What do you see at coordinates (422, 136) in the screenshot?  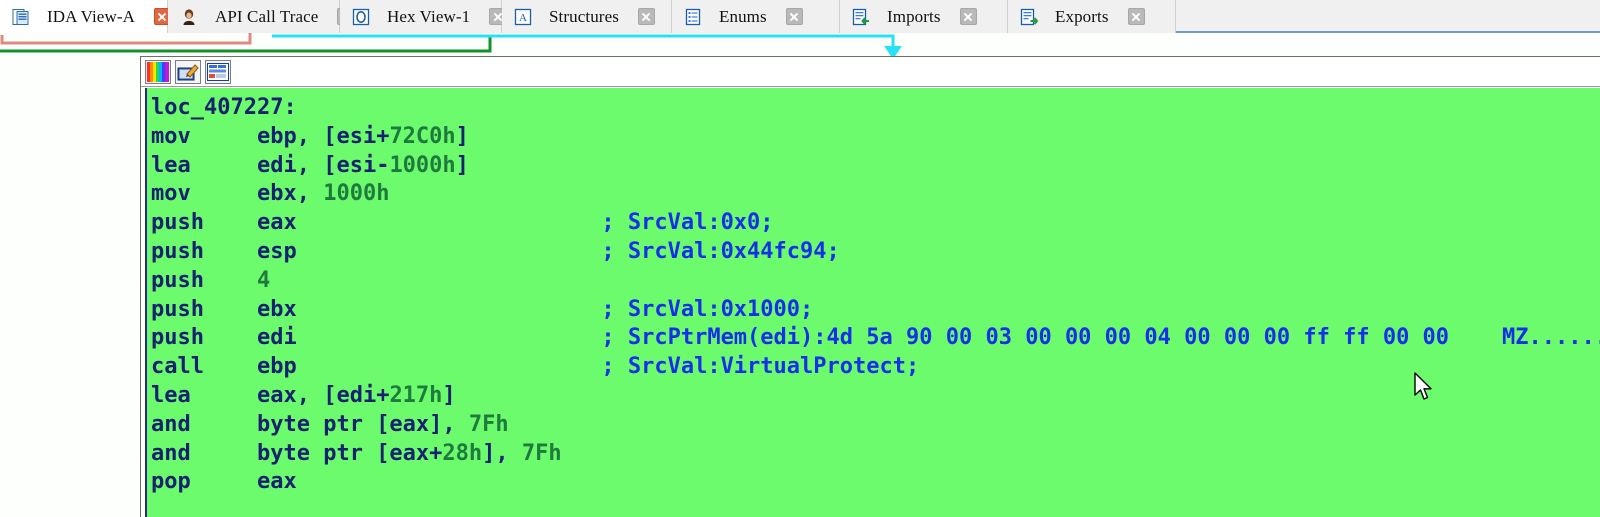 I see `operand-number: 72C0h` at bounding box center [422, 136].